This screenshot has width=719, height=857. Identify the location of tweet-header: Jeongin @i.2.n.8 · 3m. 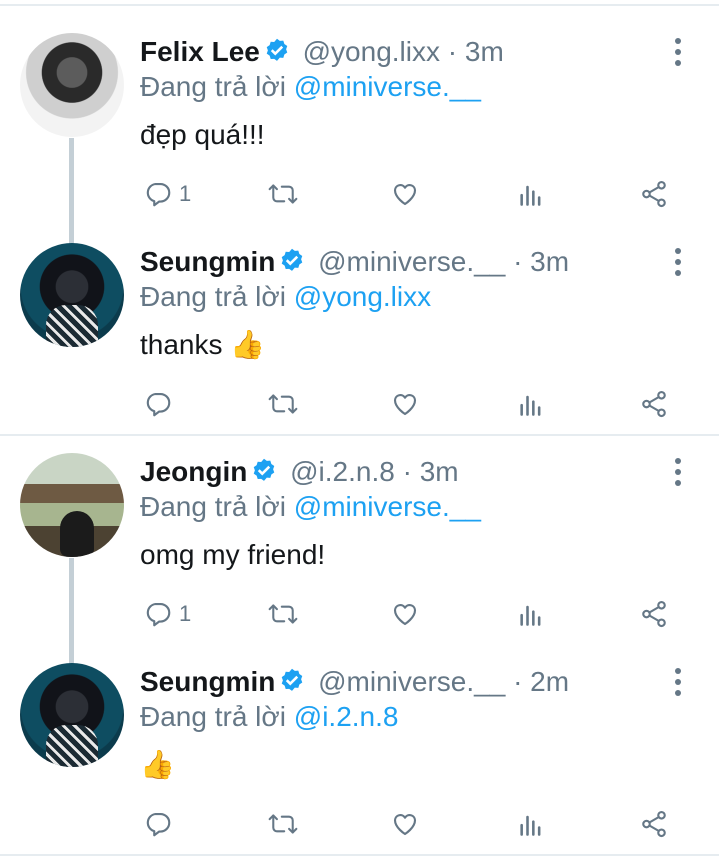
(299, 474).